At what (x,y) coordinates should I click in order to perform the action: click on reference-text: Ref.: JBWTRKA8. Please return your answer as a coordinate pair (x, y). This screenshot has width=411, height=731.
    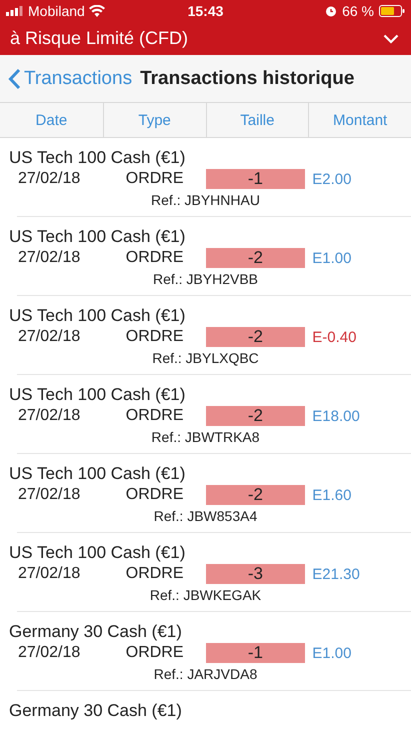
    Looking at the image, I should click on (205, 437).